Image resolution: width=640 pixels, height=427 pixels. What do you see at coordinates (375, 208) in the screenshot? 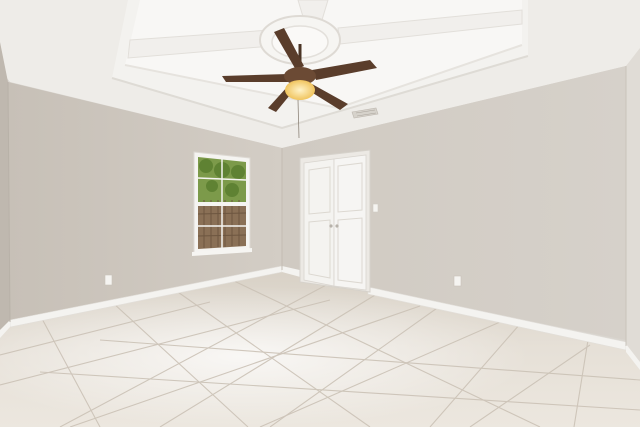
I see `light-switch` at bounding box center [375, 208].